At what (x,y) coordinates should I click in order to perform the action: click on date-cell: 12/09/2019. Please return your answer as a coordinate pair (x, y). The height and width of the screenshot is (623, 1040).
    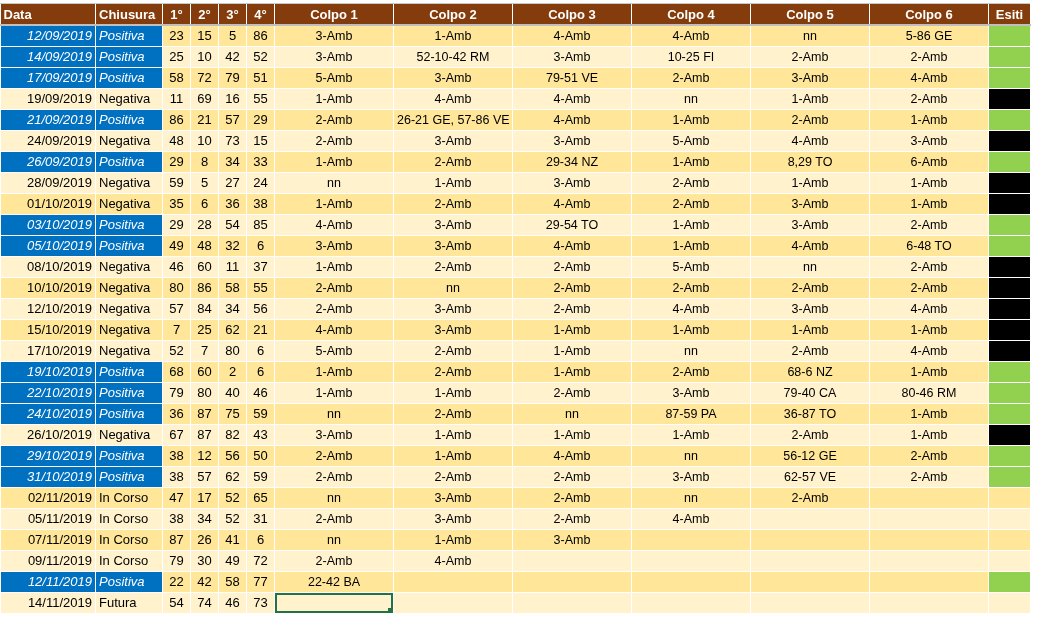
    Looking at the image, I should click on (48, 35).